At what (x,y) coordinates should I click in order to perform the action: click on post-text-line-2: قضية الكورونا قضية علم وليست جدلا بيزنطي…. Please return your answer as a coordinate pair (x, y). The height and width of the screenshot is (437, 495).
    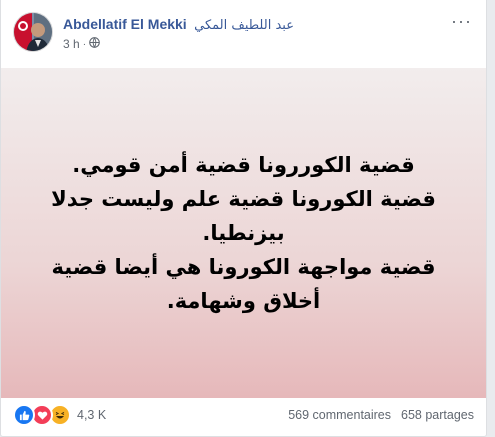
    Looking at the image, I should click on (243, 216).